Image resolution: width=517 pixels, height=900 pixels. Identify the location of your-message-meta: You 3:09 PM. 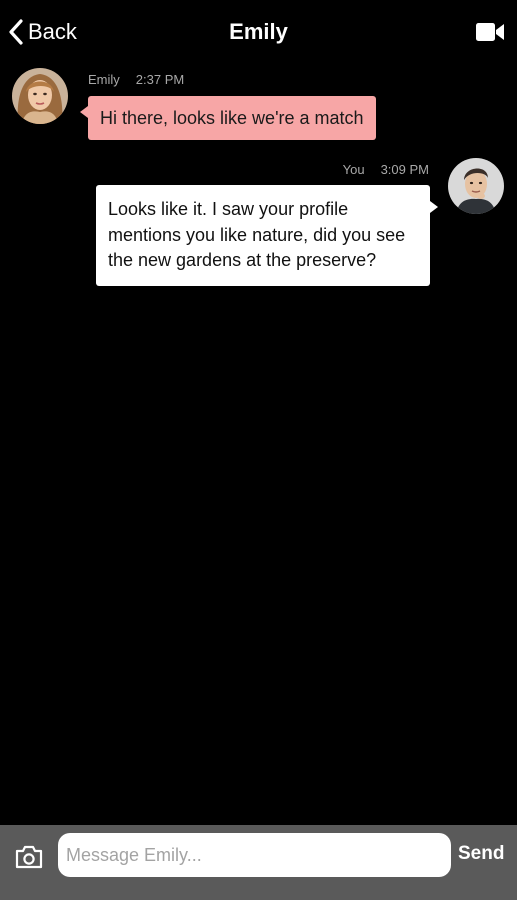
(386, 169).